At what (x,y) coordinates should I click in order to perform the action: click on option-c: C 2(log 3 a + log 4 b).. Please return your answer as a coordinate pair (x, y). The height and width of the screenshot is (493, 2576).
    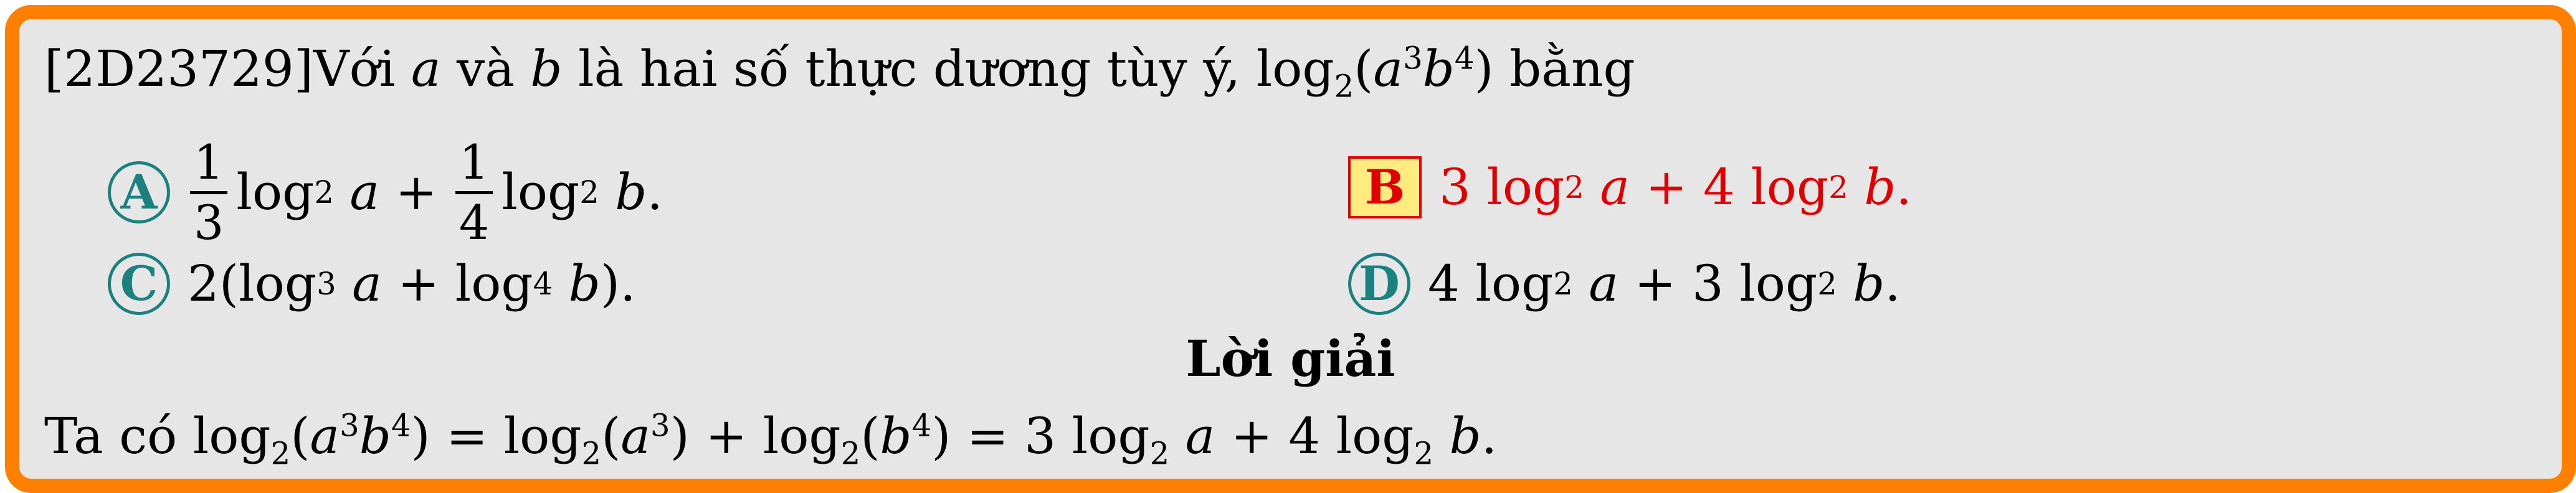
    Looking at the image, I should click on (372, 284).